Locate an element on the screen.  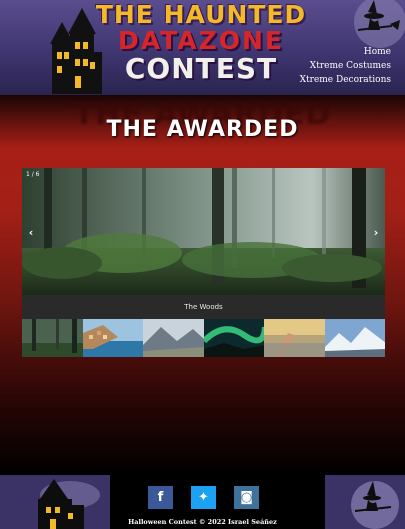
thumbnail-strip is located at coordinates (203, 338).